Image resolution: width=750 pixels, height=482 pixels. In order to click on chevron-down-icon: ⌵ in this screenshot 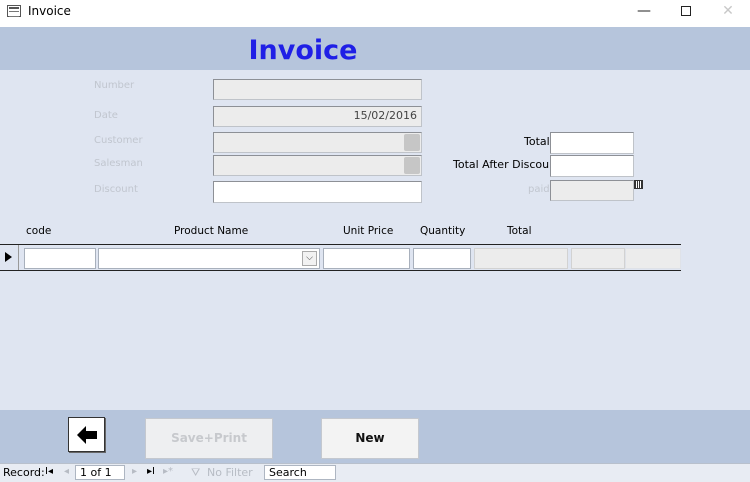, I will do `click(309, 258)`.